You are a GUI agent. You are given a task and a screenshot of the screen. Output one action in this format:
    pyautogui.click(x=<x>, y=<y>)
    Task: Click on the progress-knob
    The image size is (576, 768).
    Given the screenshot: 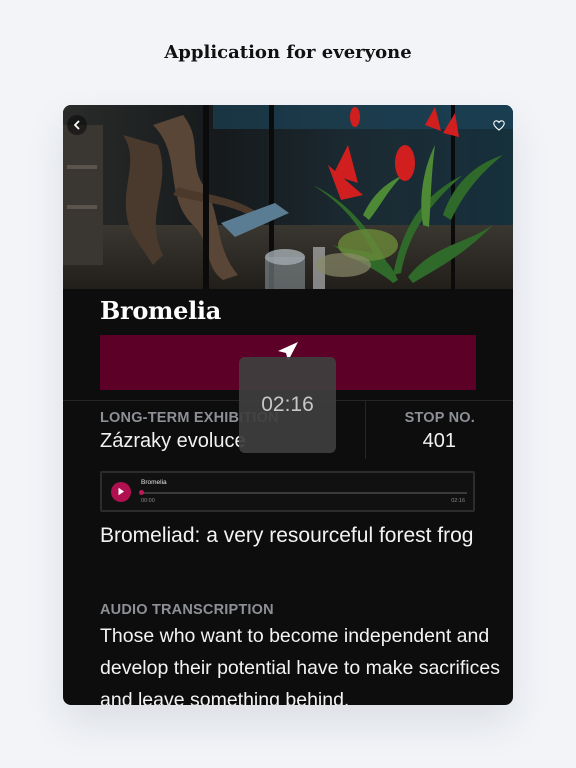 What is the action you would take?
    pyautogui.click(x=141, y=492)
    